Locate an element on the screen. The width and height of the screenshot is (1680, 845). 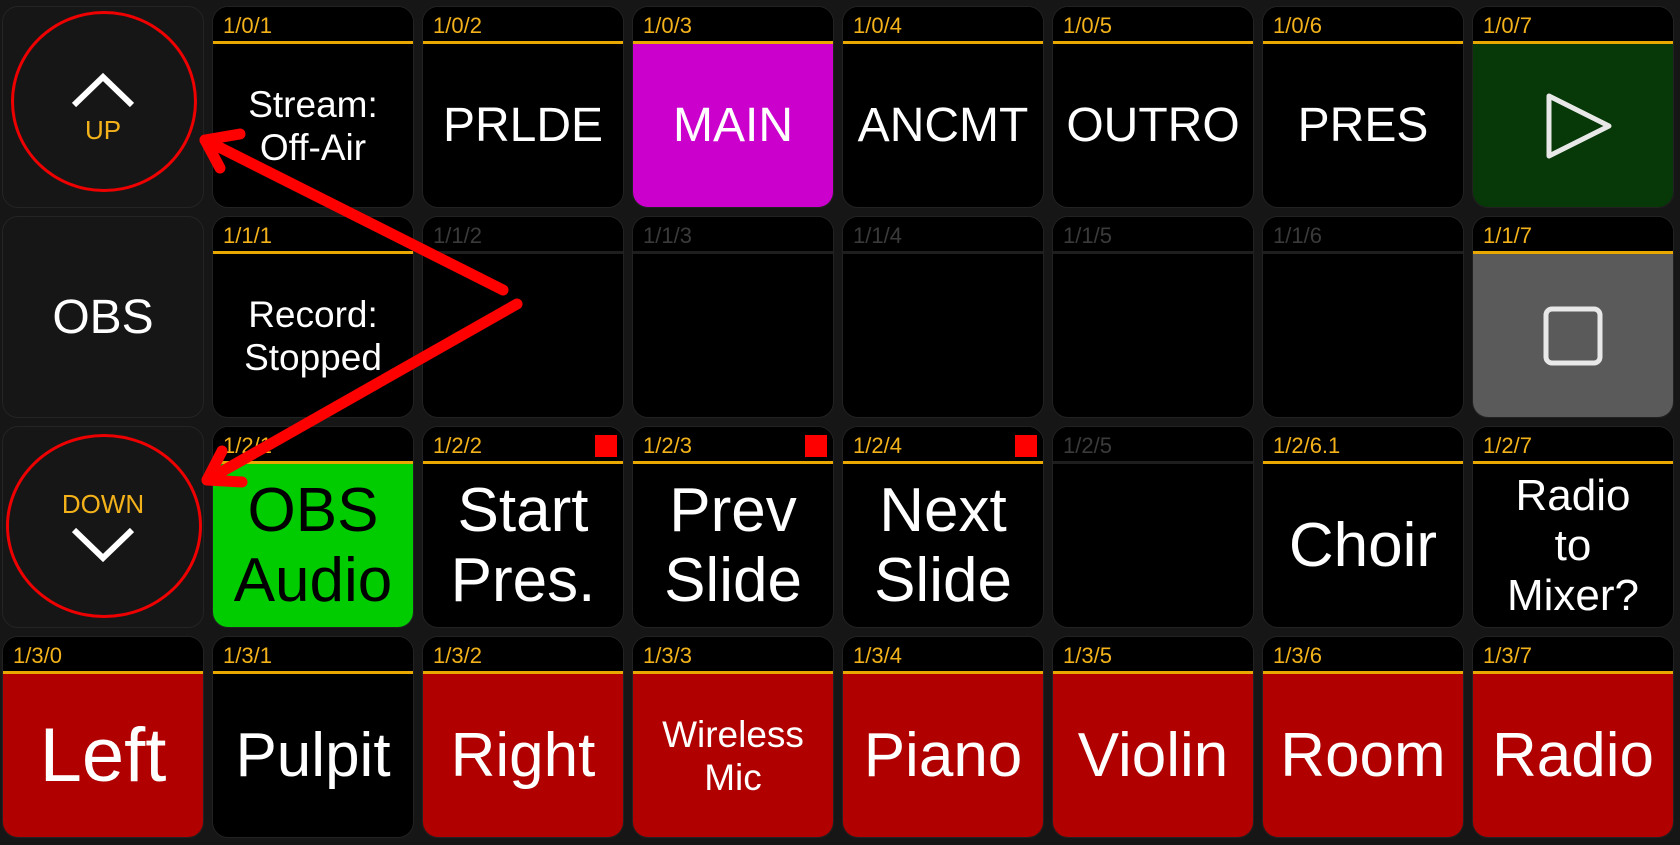
stream-status-button: 1/0/1 Stream: Off-Air is located at coordinates (313, 107).